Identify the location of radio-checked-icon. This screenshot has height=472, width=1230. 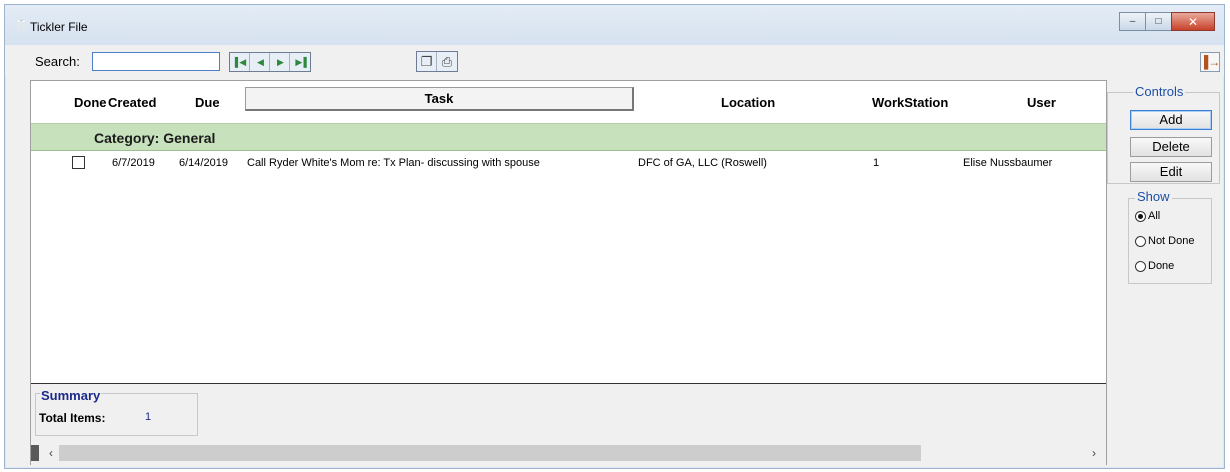
(1140, 216).